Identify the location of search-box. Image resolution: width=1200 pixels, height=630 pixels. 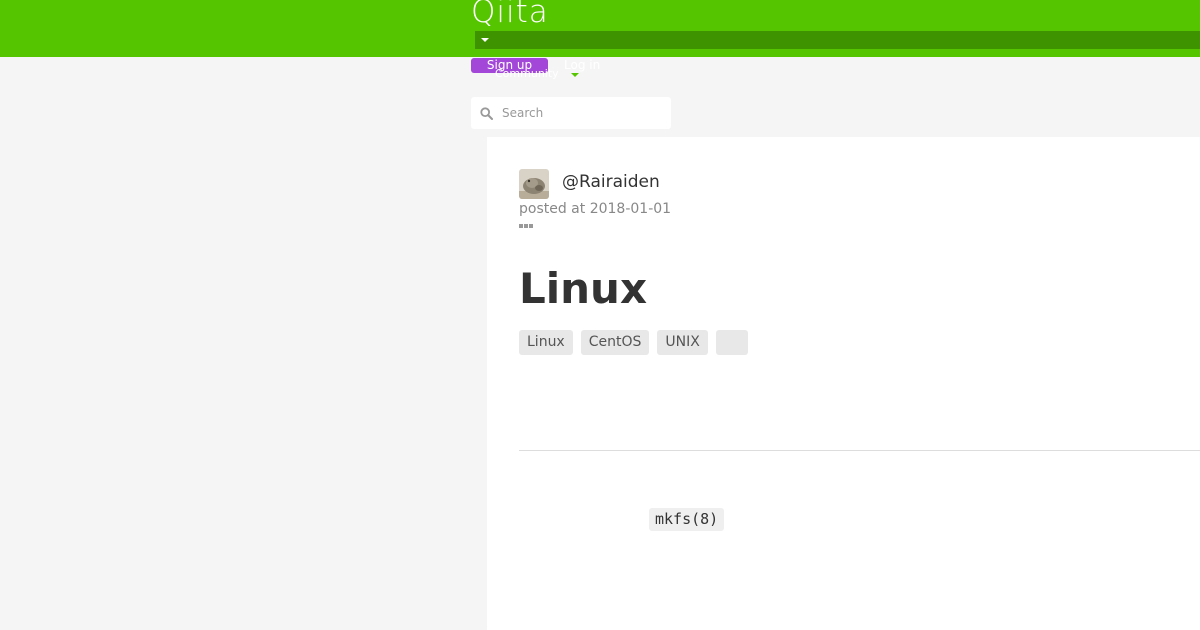
(571, 113).